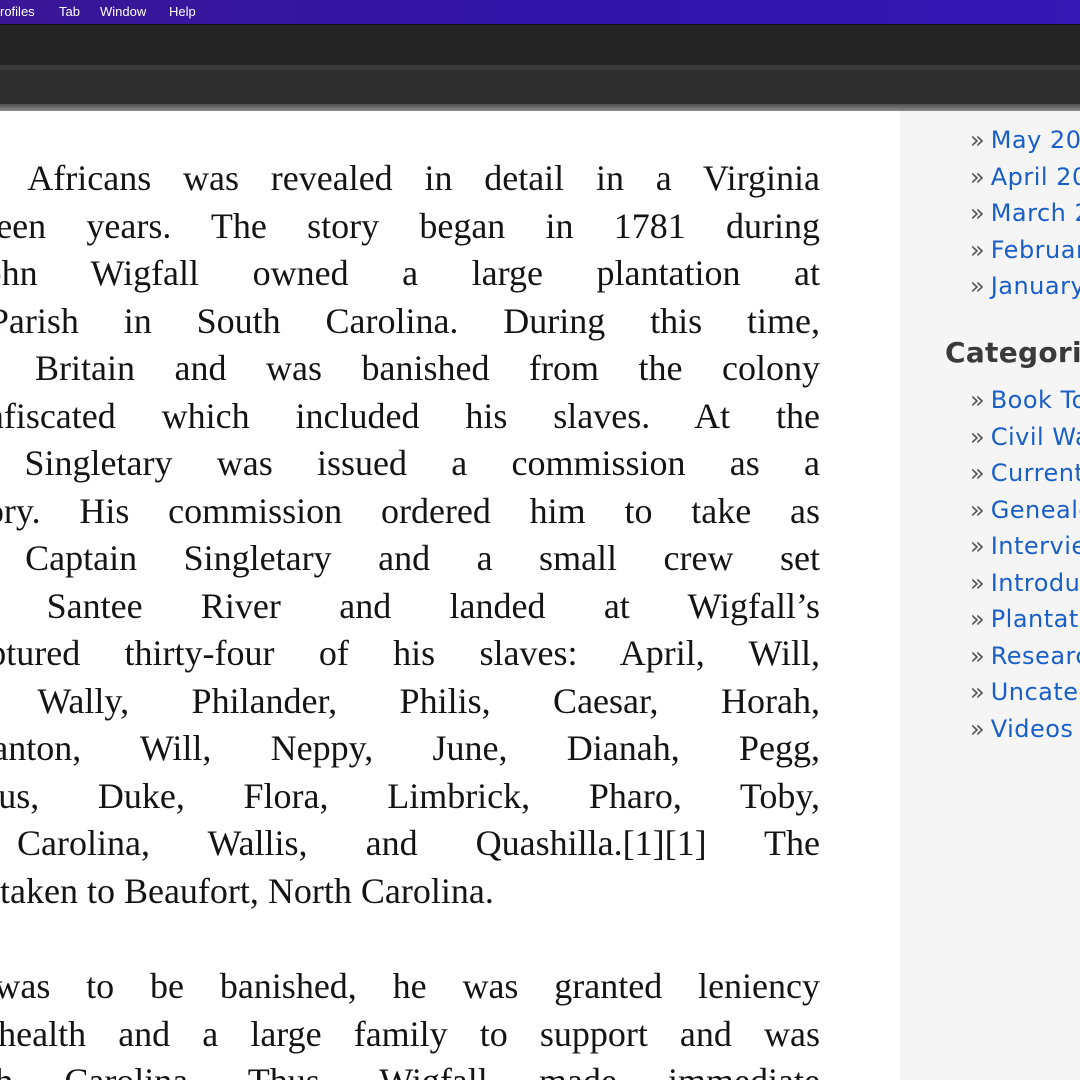 Image resolution: width=1080 pixels, height=1080 pixels. I want to click on category-item: »Civil Wa, so click(1025, 437).